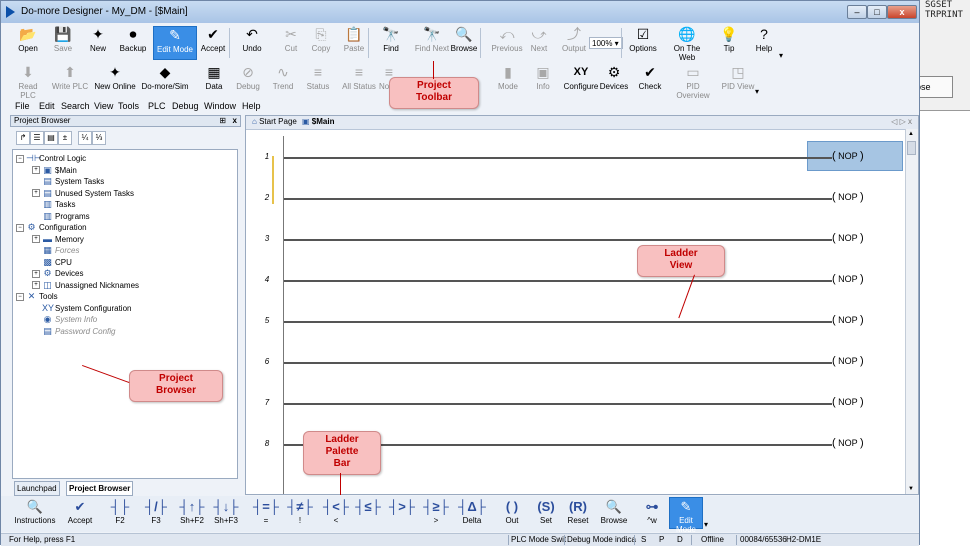 Image resolution: width=970 pixels, height=546 pixels. Describe the element at coordinates (686, 515) in the screenshot. I see `palette-button-18: ✎ Edit Mode` at that location.